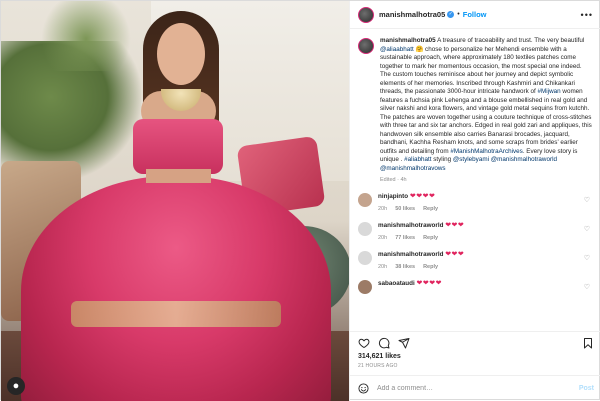 This screenshot has height=401, width=600. I want to click on caption-link: #aliabhatt, so click(417, 159).